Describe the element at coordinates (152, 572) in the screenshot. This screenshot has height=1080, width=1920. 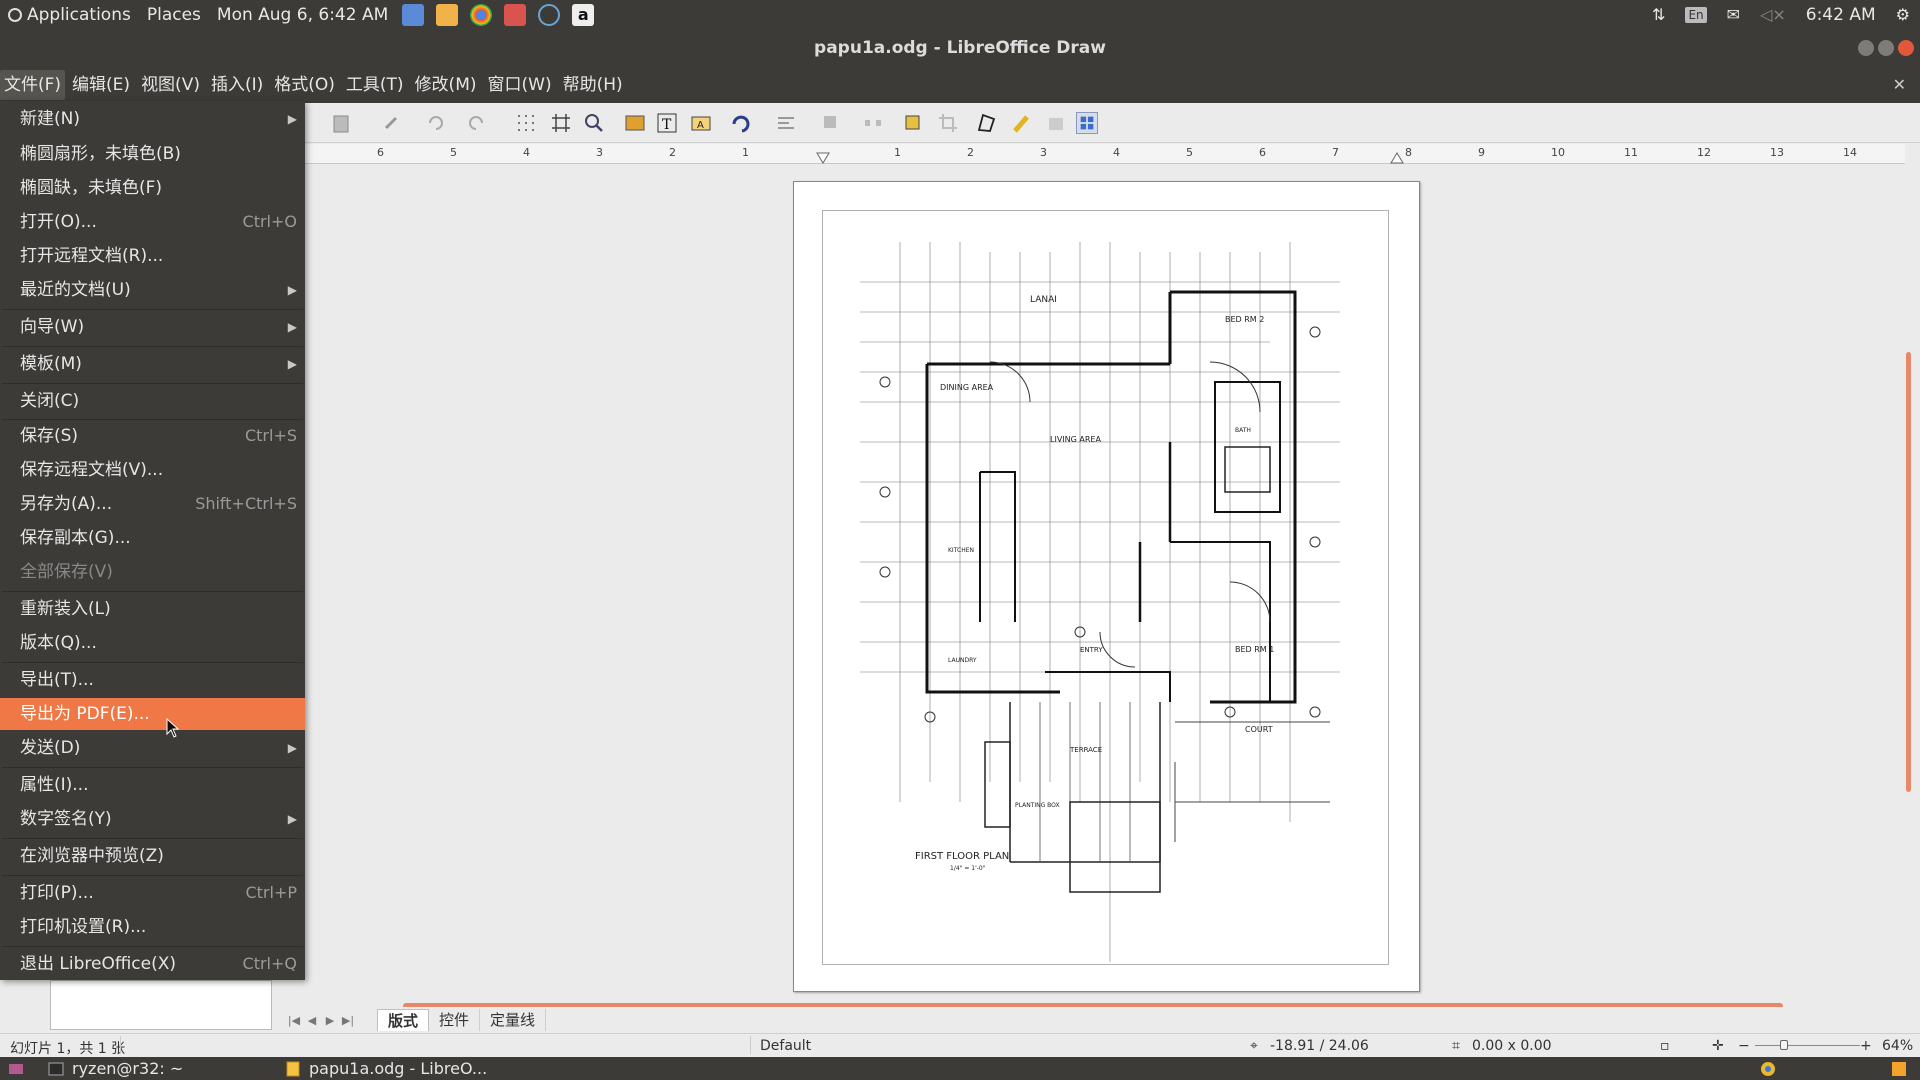
I see `menu-item-save-all: 全部保存(V)` at that location.